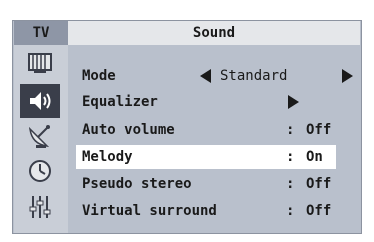 The height and width of the screenshot is (242, 374). I want to click on menu-item-equalizer: Equalizer, so click(206, 102).